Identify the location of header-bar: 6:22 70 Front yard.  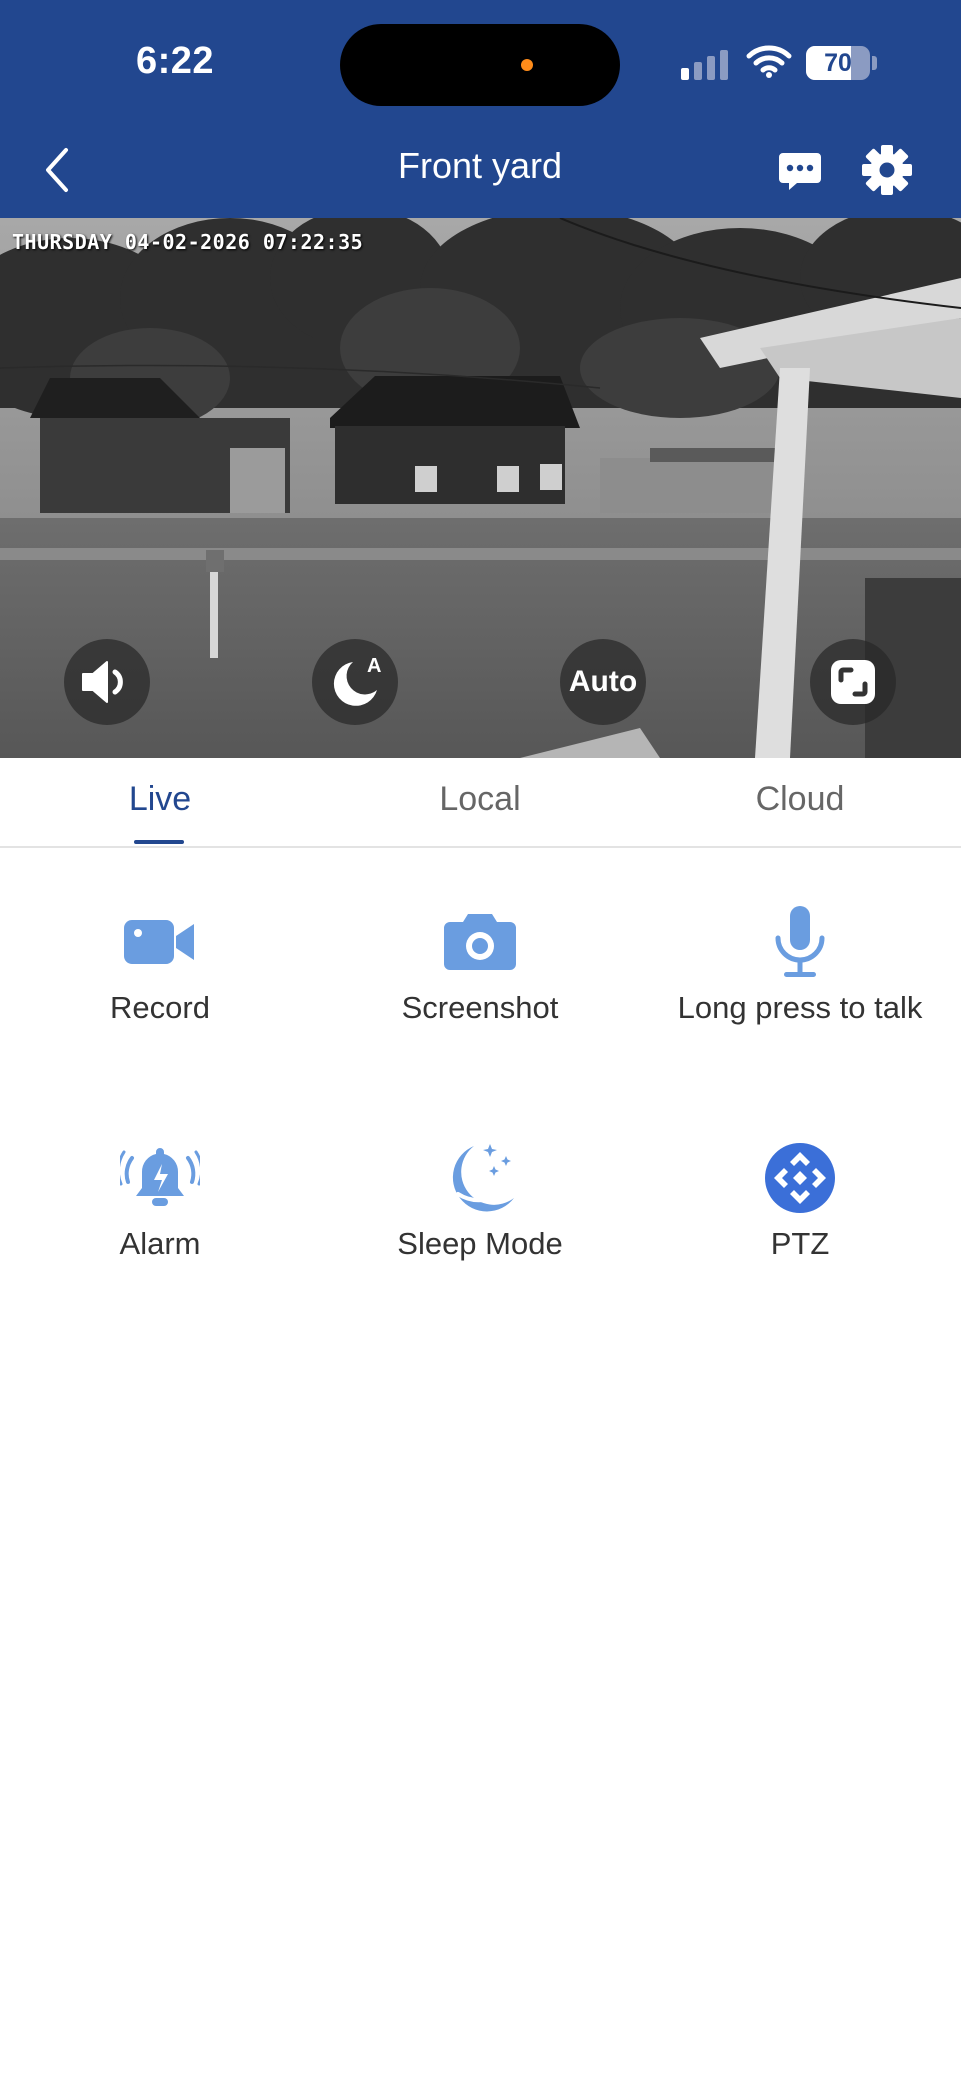
(480, 109).